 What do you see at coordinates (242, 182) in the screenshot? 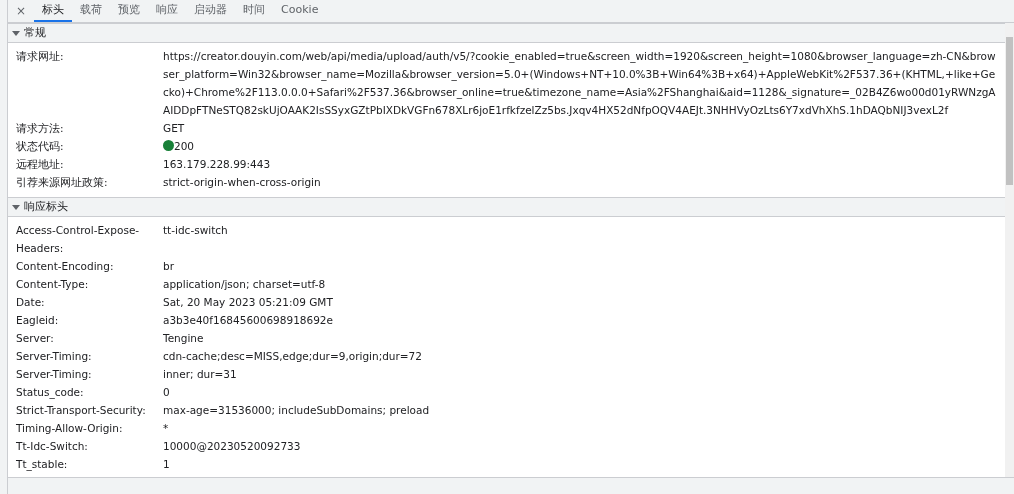
I see `header-value: strict-origin-when-cross-origin` at bounding box center [242, 182].